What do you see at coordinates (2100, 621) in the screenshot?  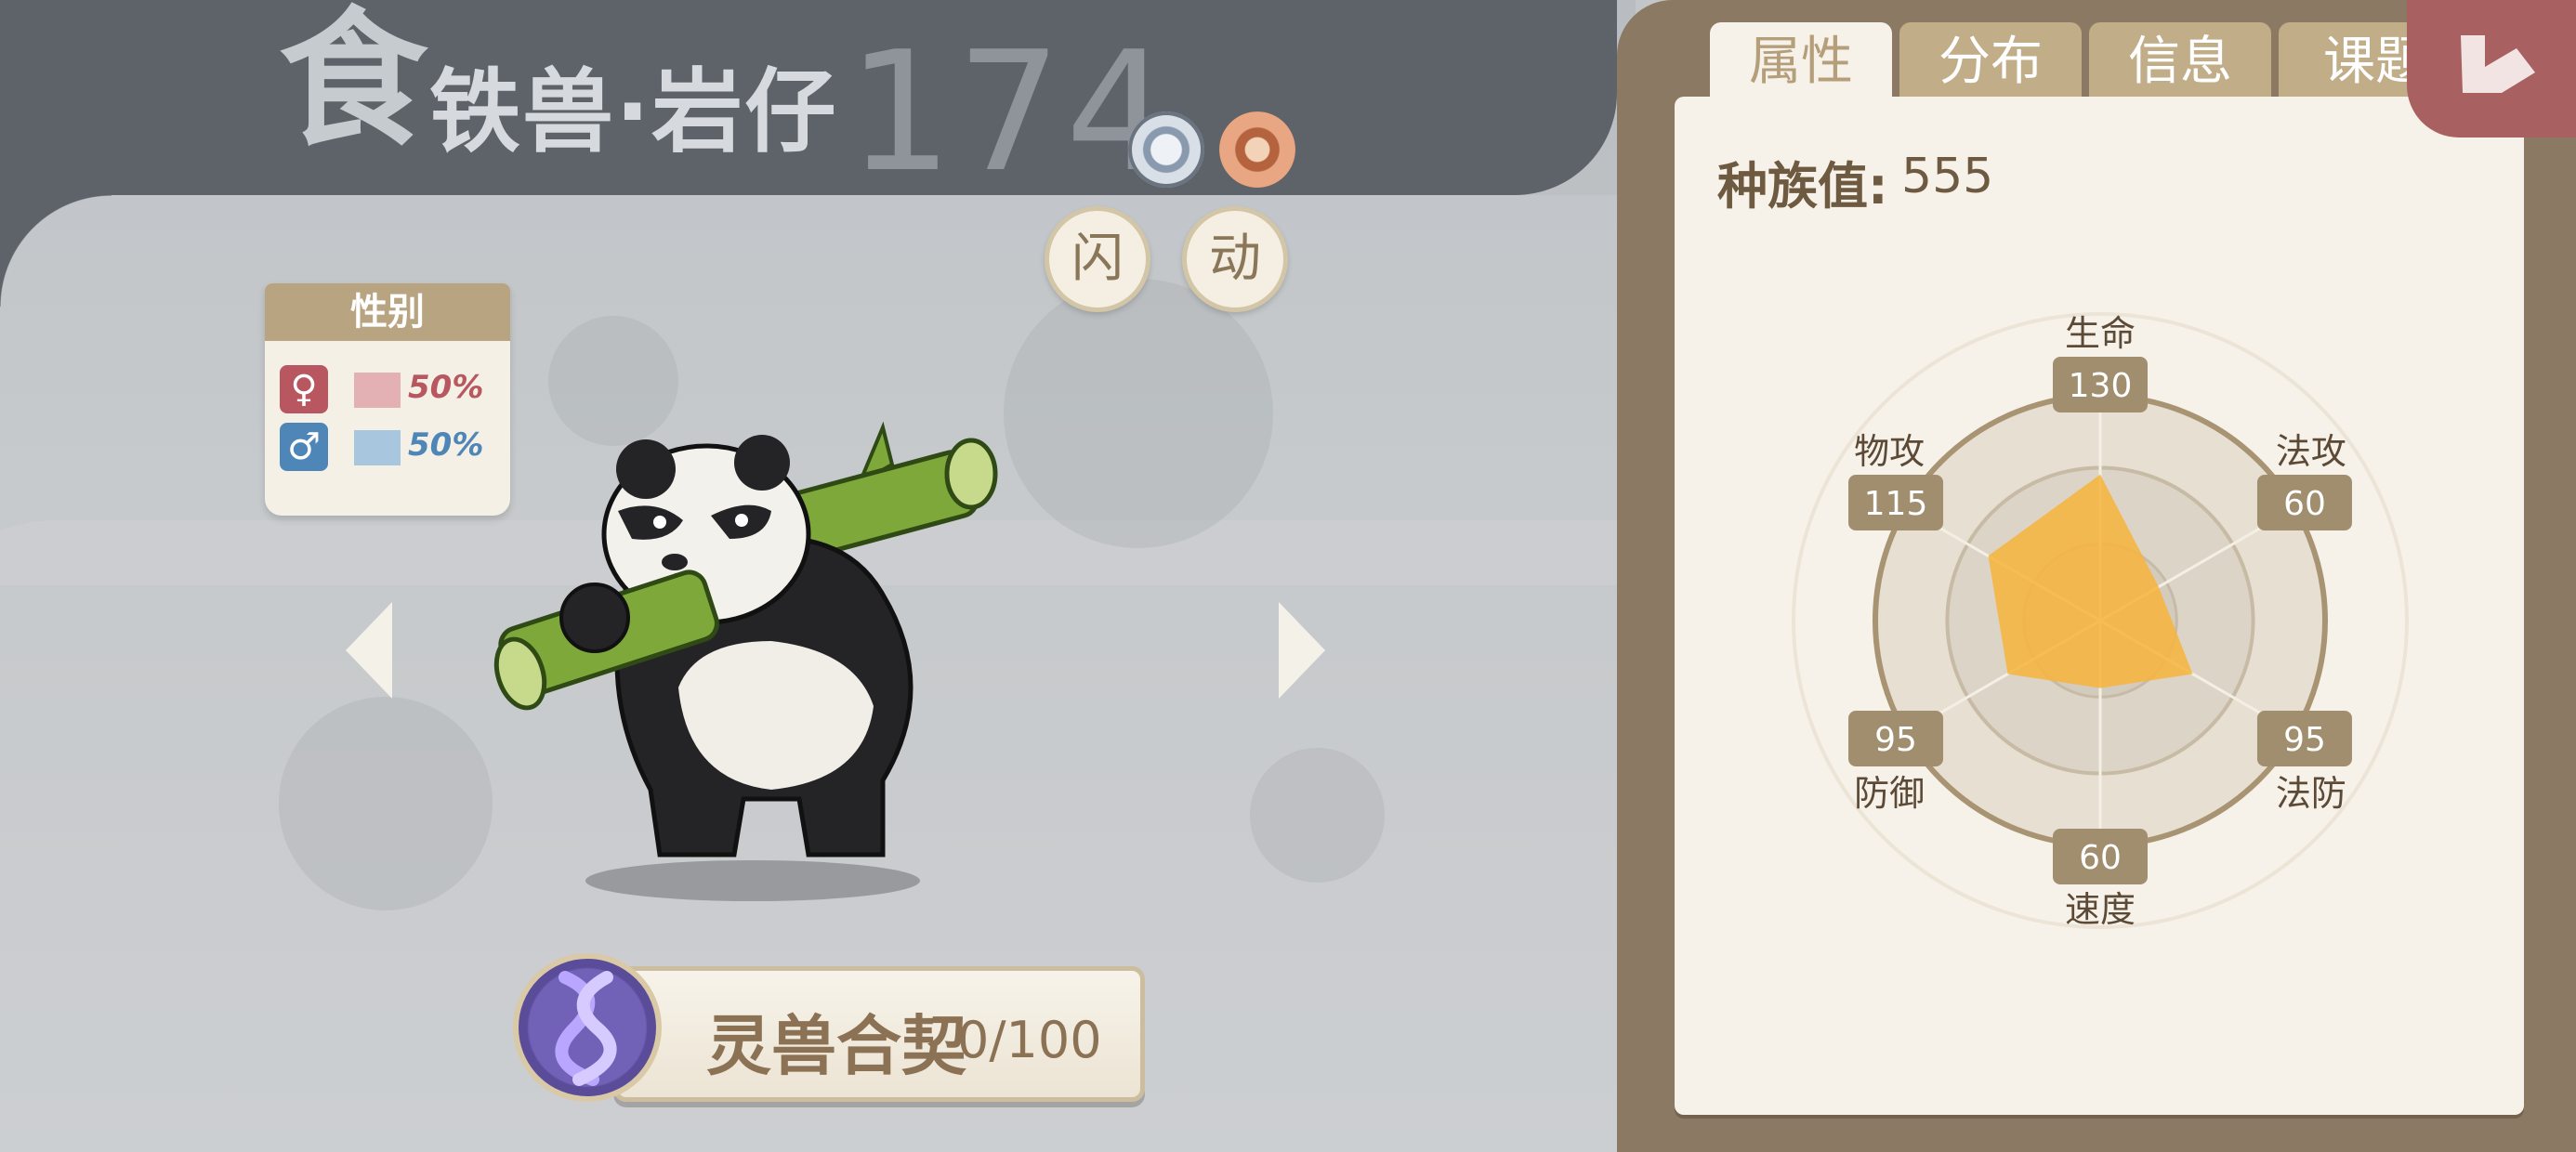 I see `stats-radar-chart: 130 生命 60 法攻 95 法防 60 速度 95 防御 115 物攻` at bounding box center [2100, 621].